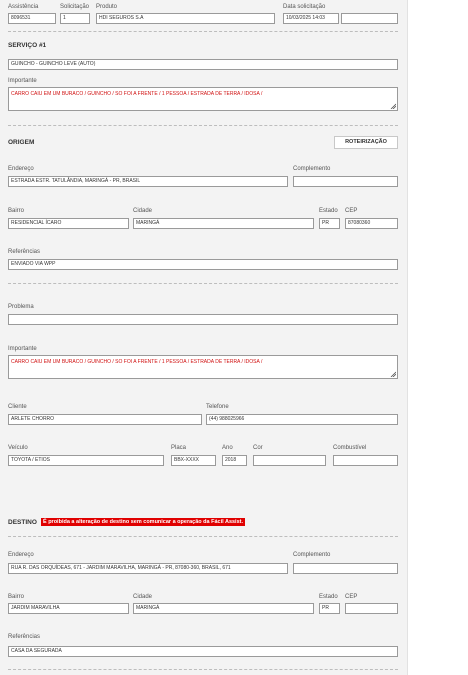 This screenshot has height=675, width=468. What do you see at coordinates (68, 223) in the screenshot?
I see `origem-bairro-field: RESIDENCIAL ÍCARO` at bounding box center [68, 223].